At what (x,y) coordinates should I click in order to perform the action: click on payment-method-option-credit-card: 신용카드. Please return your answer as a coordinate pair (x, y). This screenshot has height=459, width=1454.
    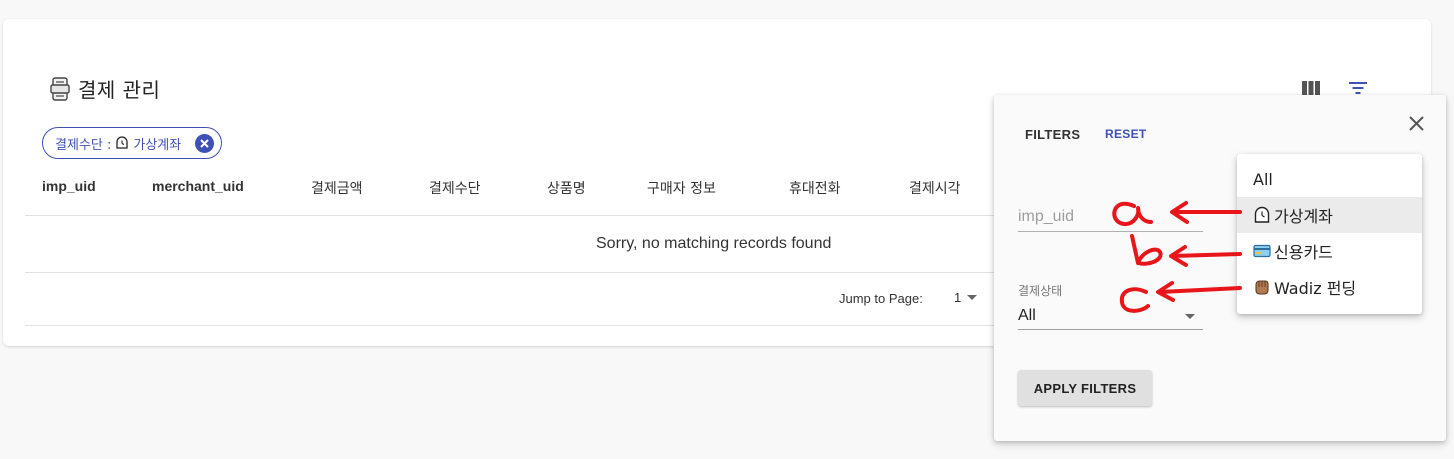
    Looking at the image, I should click on (1329, 251).